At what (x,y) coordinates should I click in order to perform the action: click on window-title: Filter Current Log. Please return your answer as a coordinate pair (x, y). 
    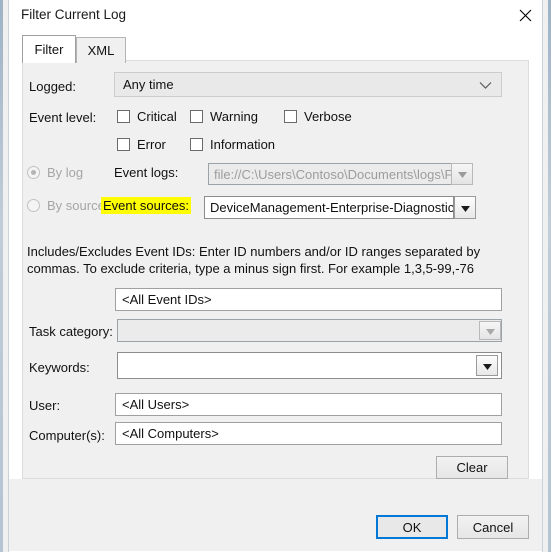
    Looking at the image, I should click on (74, 14).